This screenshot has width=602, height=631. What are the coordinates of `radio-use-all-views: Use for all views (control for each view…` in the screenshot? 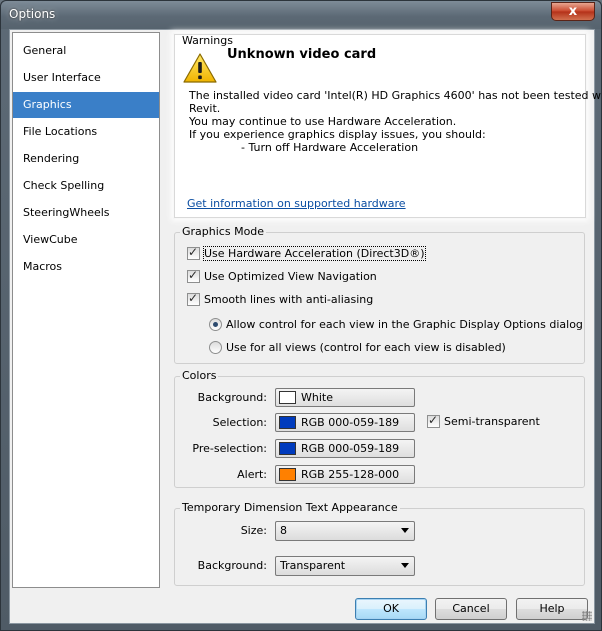 It's located at (357, 347).